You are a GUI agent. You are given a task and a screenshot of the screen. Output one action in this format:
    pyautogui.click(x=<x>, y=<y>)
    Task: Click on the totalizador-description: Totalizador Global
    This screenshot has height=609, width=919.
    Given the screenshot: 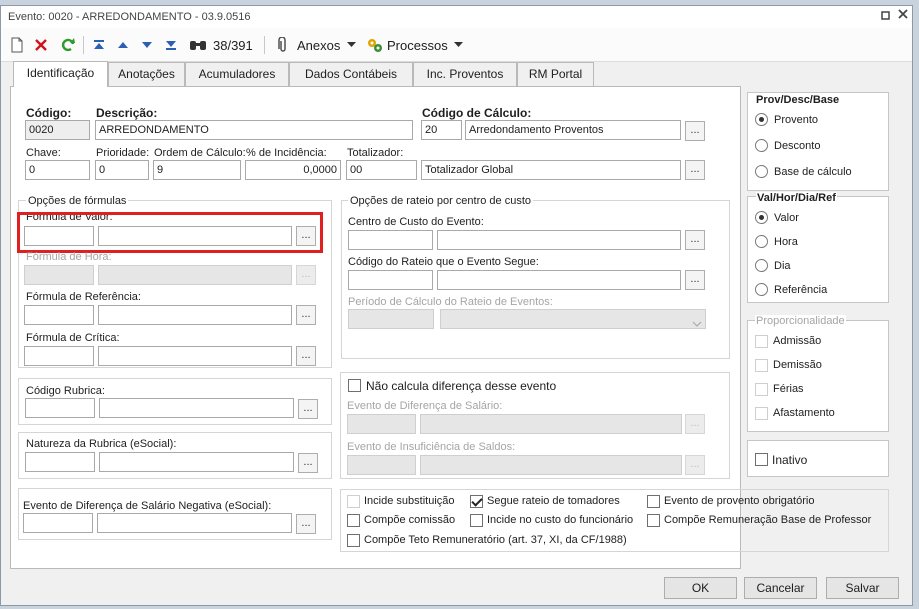 What is the action you would take?
    pyautogui.click(x=551, y=170)
    